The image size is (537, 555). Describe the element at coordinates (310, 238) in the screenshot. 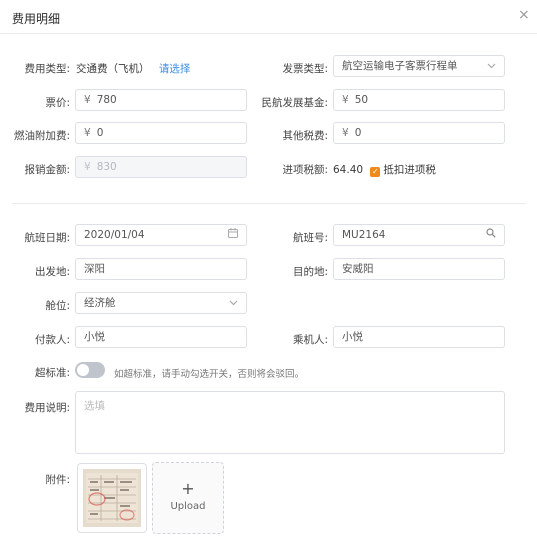

I see `flight-number-label: 航班号:` at that location.